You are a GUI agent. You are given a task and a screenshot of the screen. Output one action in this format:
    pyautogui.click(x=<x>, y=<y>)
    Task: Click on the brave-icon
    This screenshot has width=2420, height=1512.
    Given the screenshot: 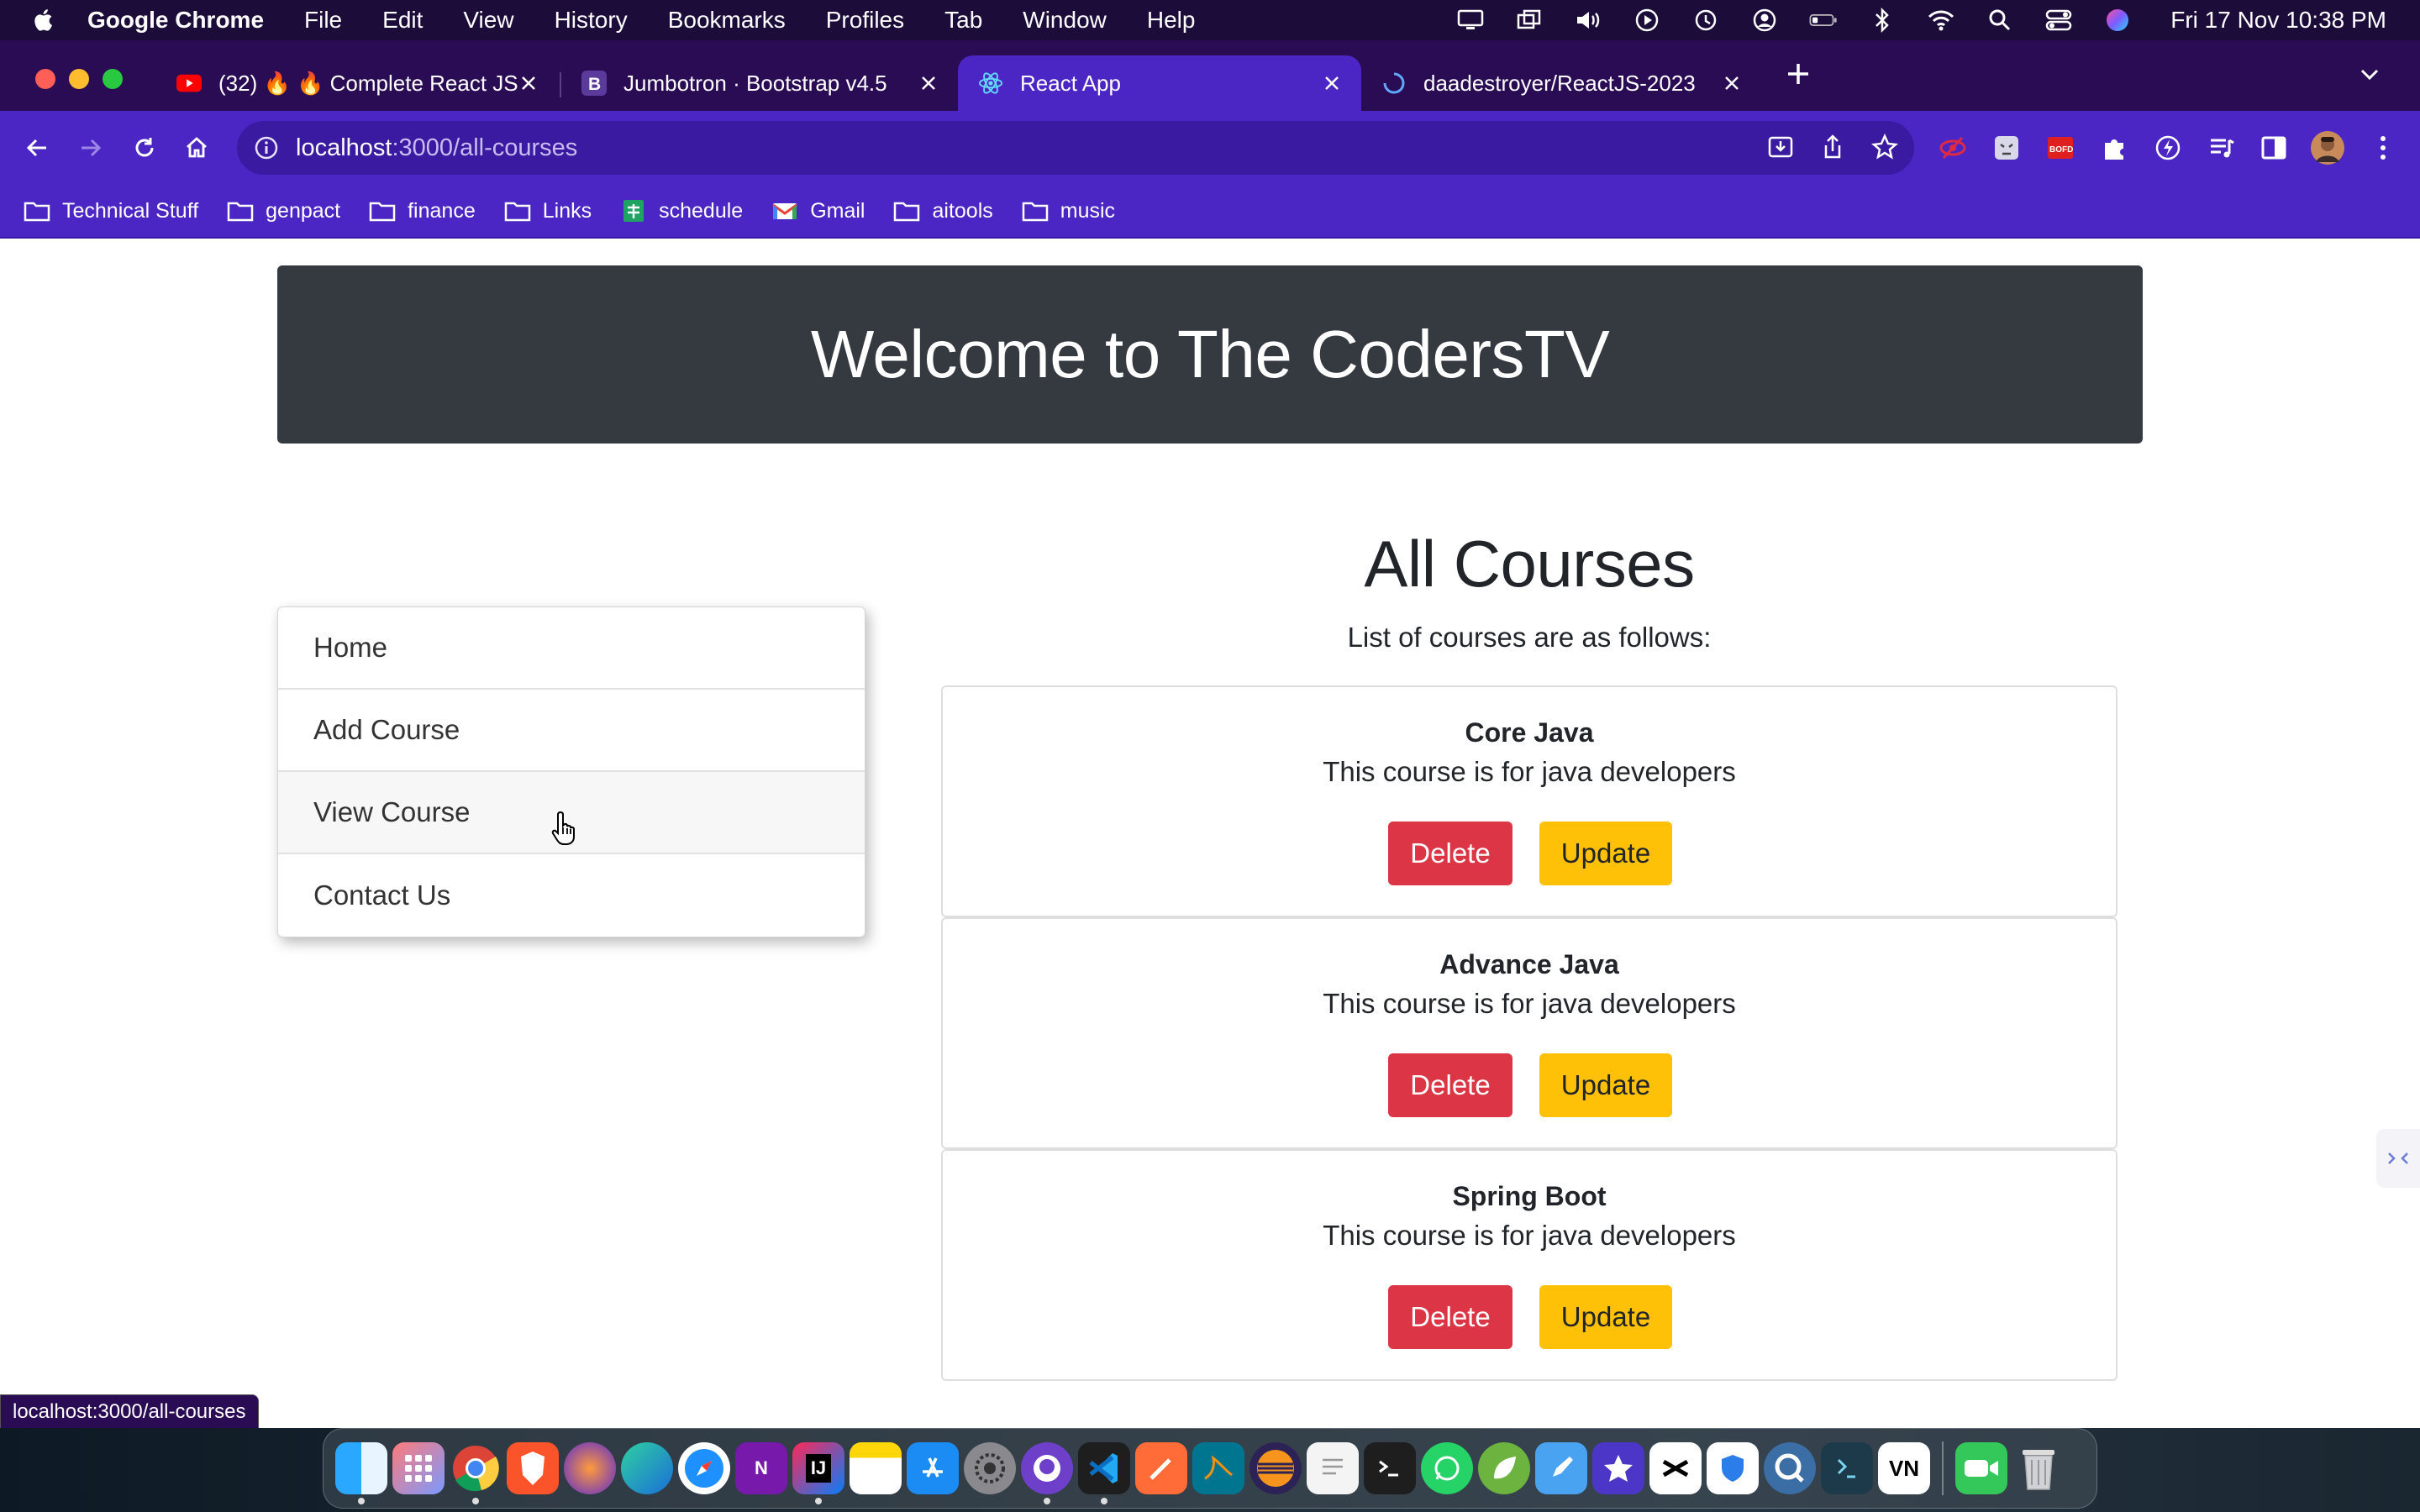 What is the action you would take?
    pyautogui.click(x=533, y=1468)
    